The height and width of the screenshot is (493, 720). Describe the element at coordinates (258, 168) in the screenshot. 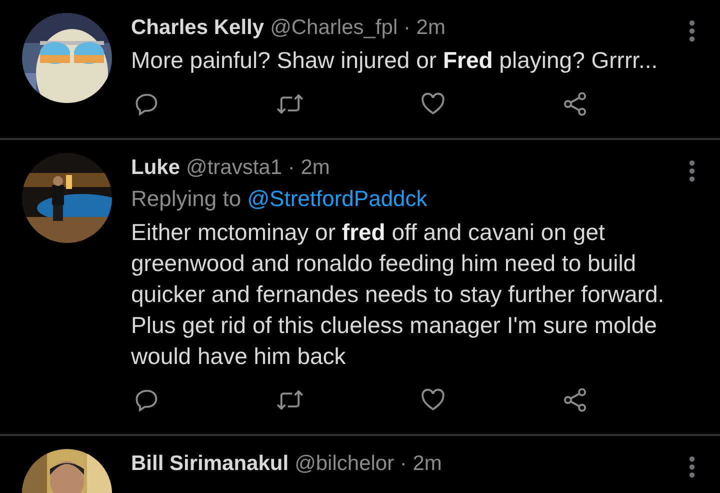

I see `handle-and-time: @travsta1 · 2m` at that location.